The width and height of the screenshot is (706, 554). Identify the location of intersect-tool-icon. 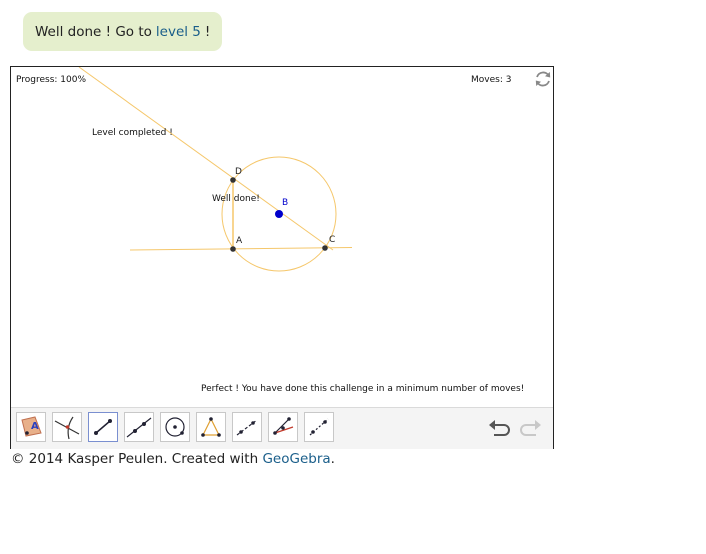
(67, 427).